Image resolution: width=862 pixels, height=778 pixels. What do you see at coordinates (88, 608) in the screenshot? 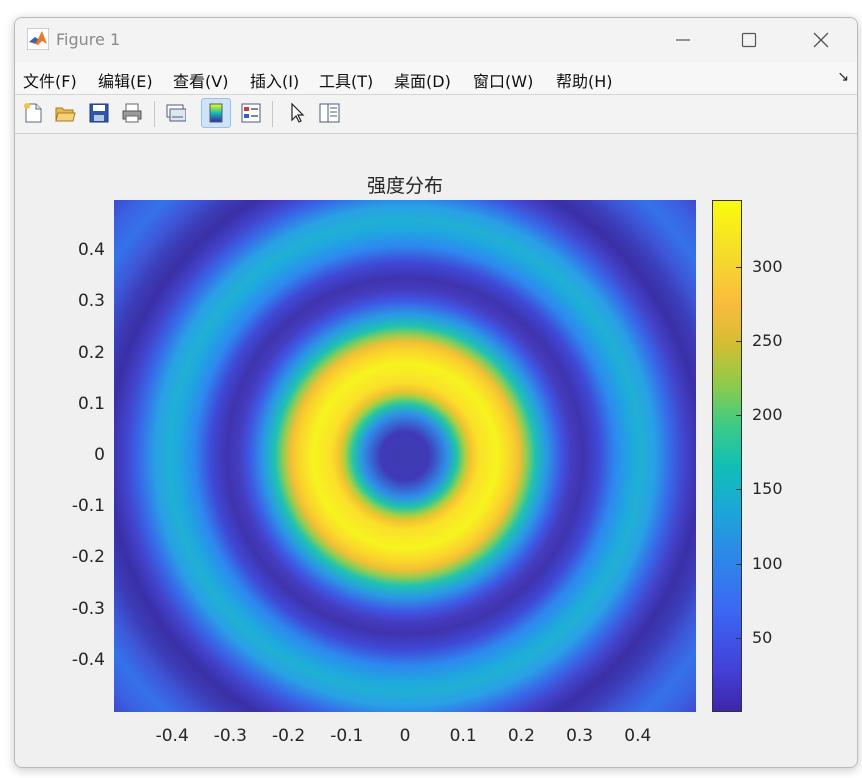
I see `y-tick-label: -0.3` at bounding box center [88, 608].